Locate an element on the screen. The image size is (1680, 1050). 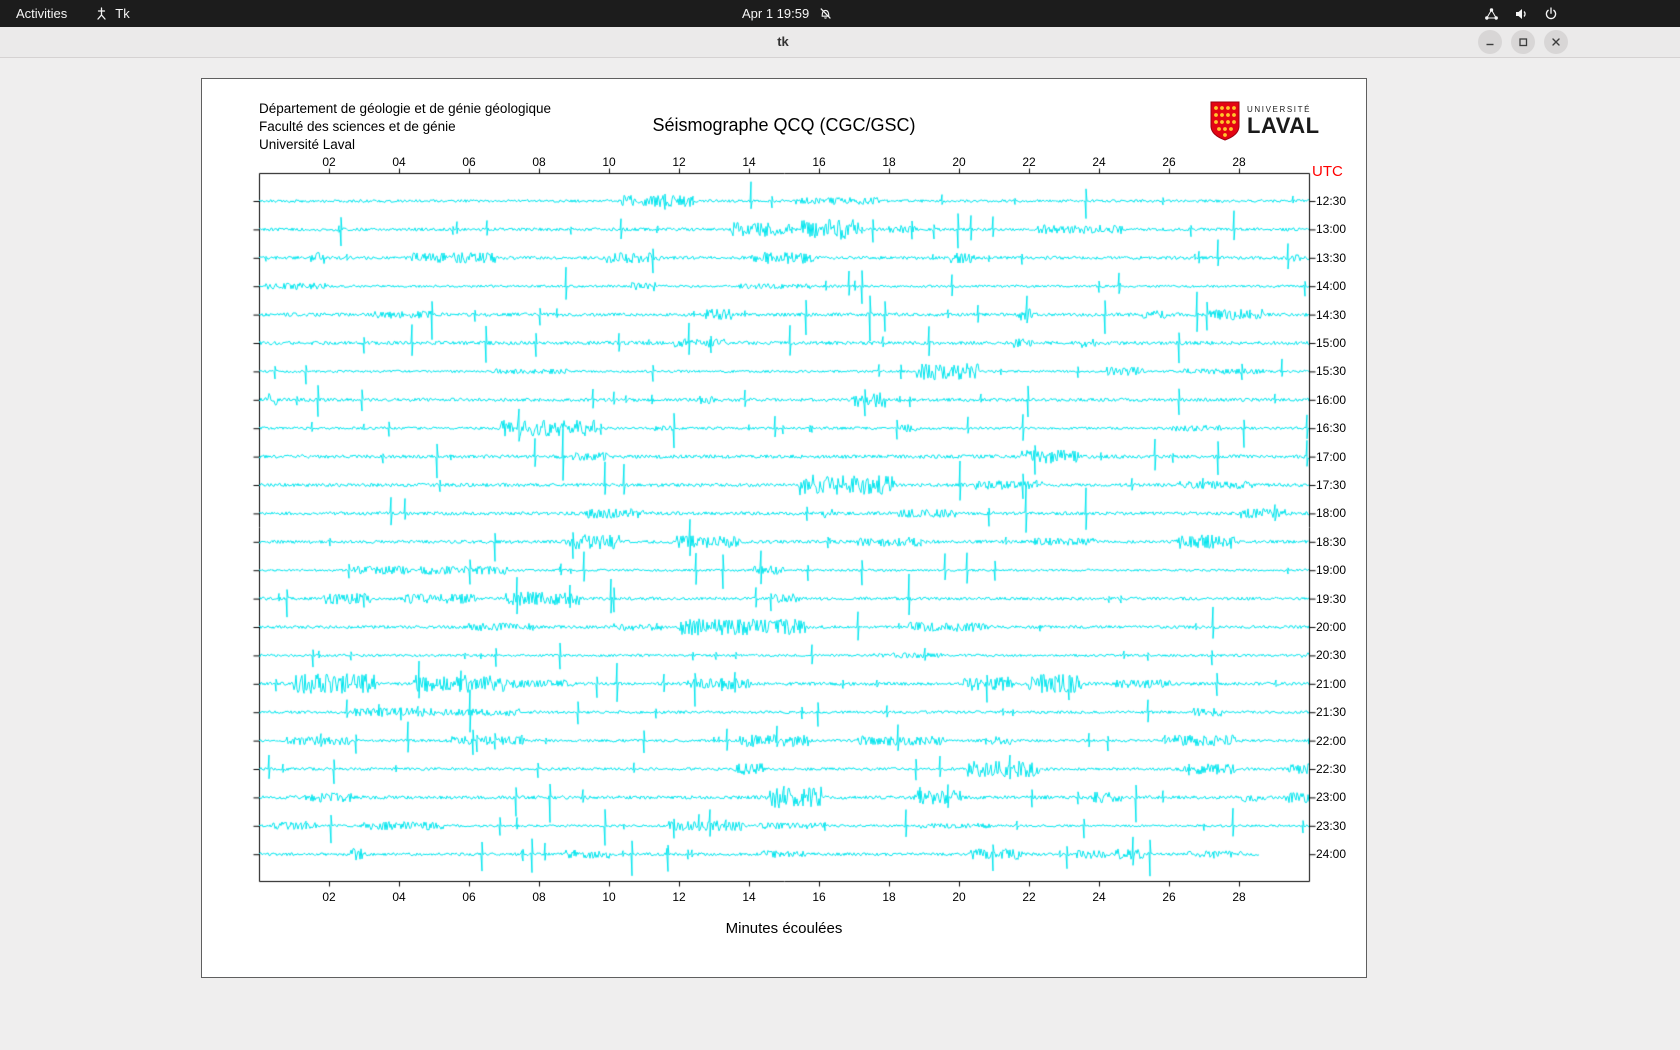
x-tick-bottom-26: 26 is located at coordinates (1169, 897).